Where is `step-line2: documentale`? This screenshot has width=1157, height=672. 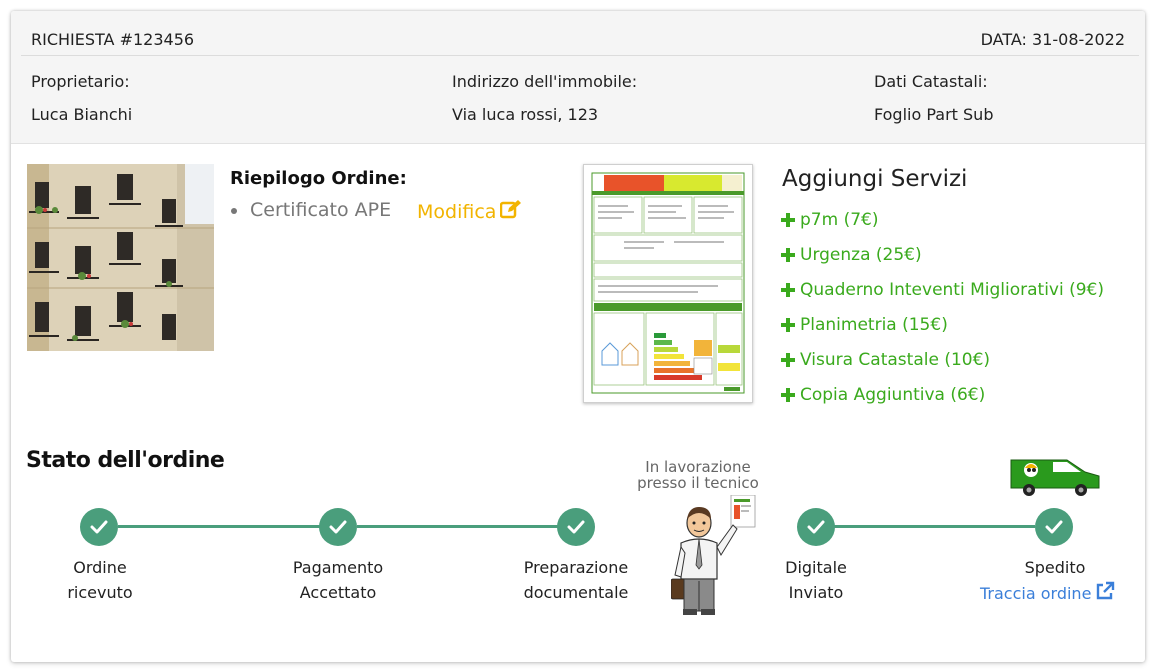
step-line2: documentale is located at coordinates (576, 592).